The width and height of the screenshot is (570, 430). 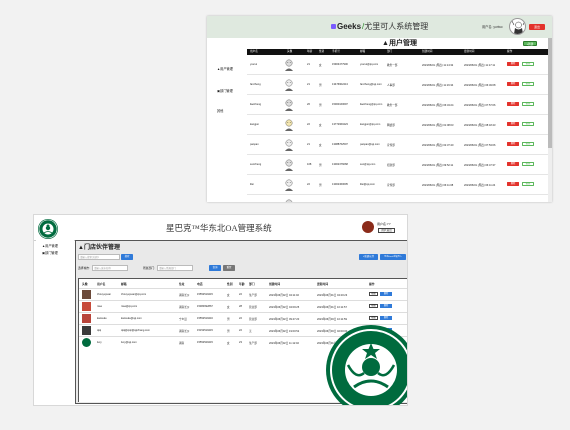 What do you see at coordinates (340, 144) in the screenshot?
I see `cell-phone: 13088762507` at bounding box center [340, 144].